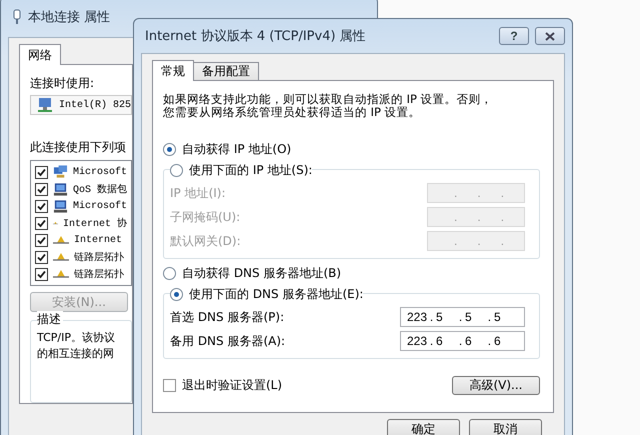  I want to click on radio-label: 使用下面的 IP 地址(S):, so click(250, 170).